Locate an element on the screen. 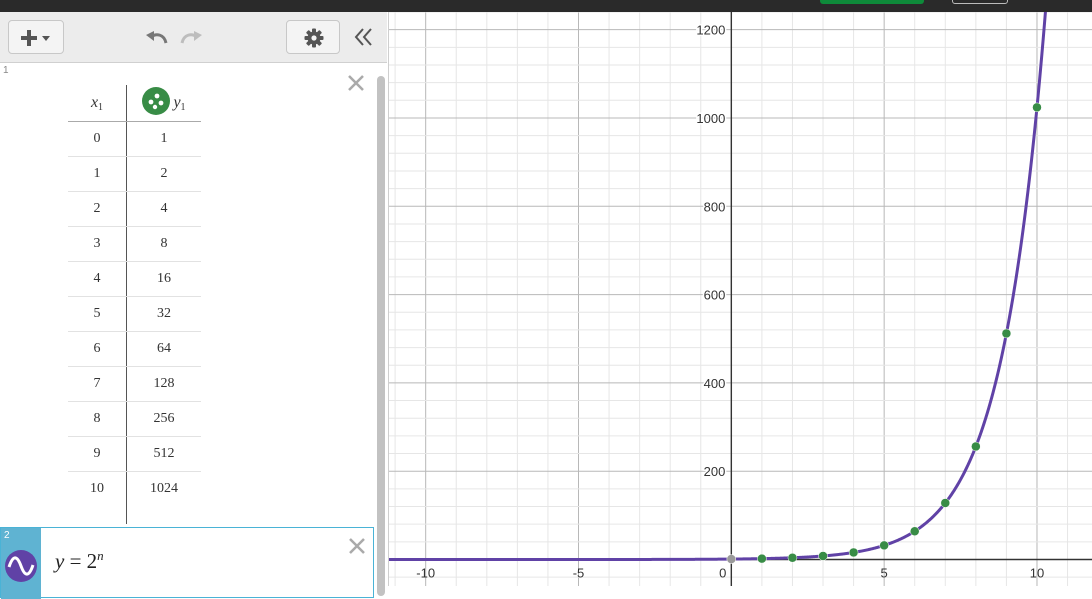 This screenshot has height=599, width=1092. share-button is located at coordinates (872, 2).